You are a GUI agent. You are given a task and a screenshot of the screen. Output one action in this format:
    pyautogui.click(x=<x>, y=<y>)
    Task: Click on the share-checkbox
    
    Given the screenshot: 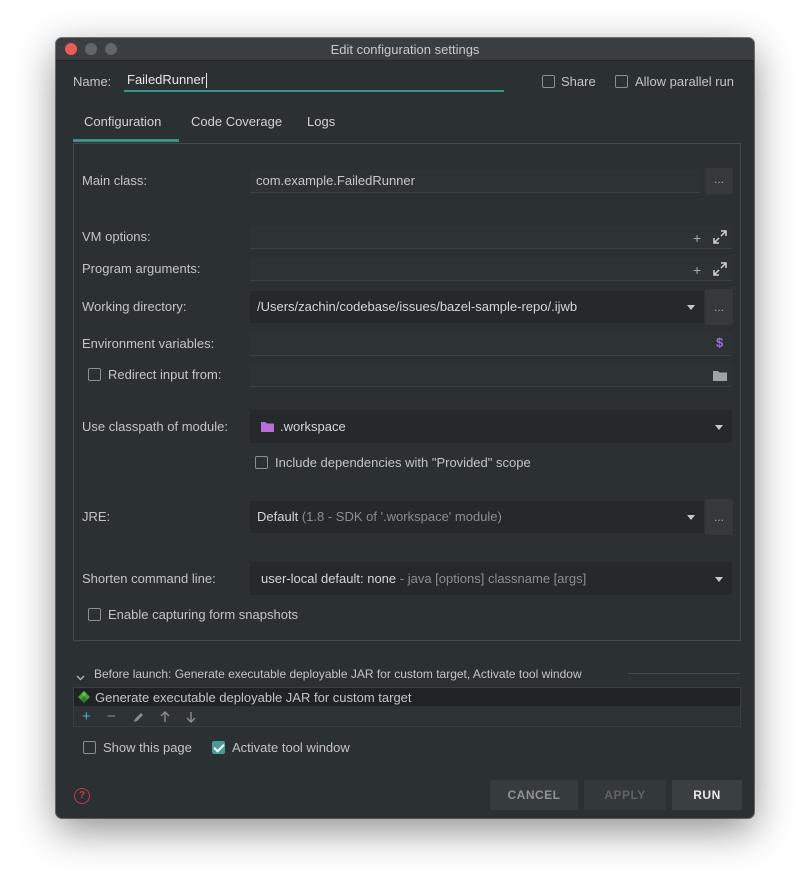 What is the action you would take?
    pyautogui.click(x=548, y=81)
    